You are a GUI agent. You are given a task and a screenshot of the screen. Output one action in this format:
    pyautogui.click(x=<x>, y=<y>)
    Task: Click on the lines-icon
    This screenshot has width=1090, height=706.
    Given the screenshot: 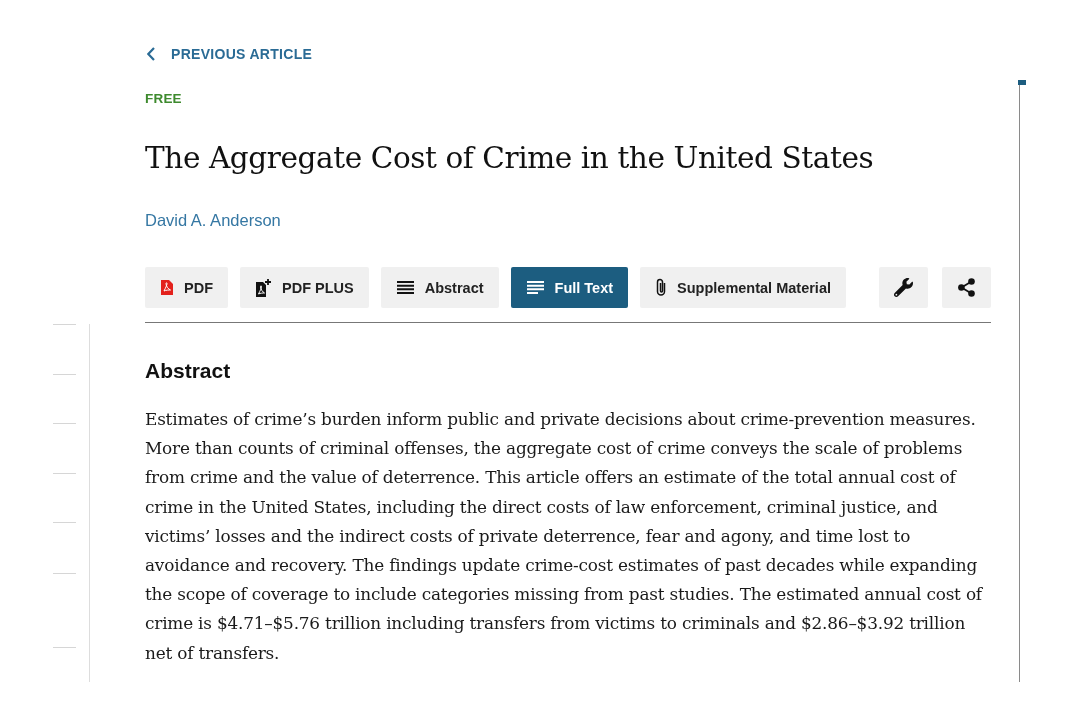 What is the action you would take?
    pyautogui.click(x=405, y=287)
    